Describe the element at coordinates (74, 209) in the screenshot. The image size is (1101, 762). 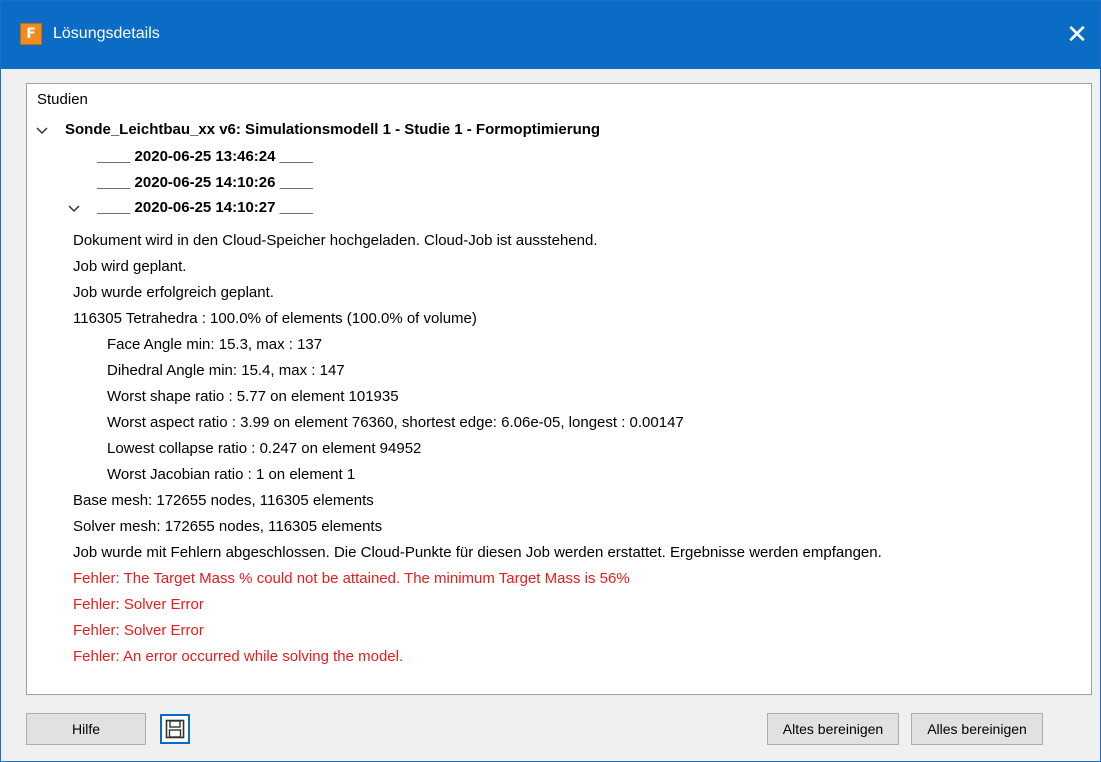
I see `run-expand-chevron-icon` at that location.